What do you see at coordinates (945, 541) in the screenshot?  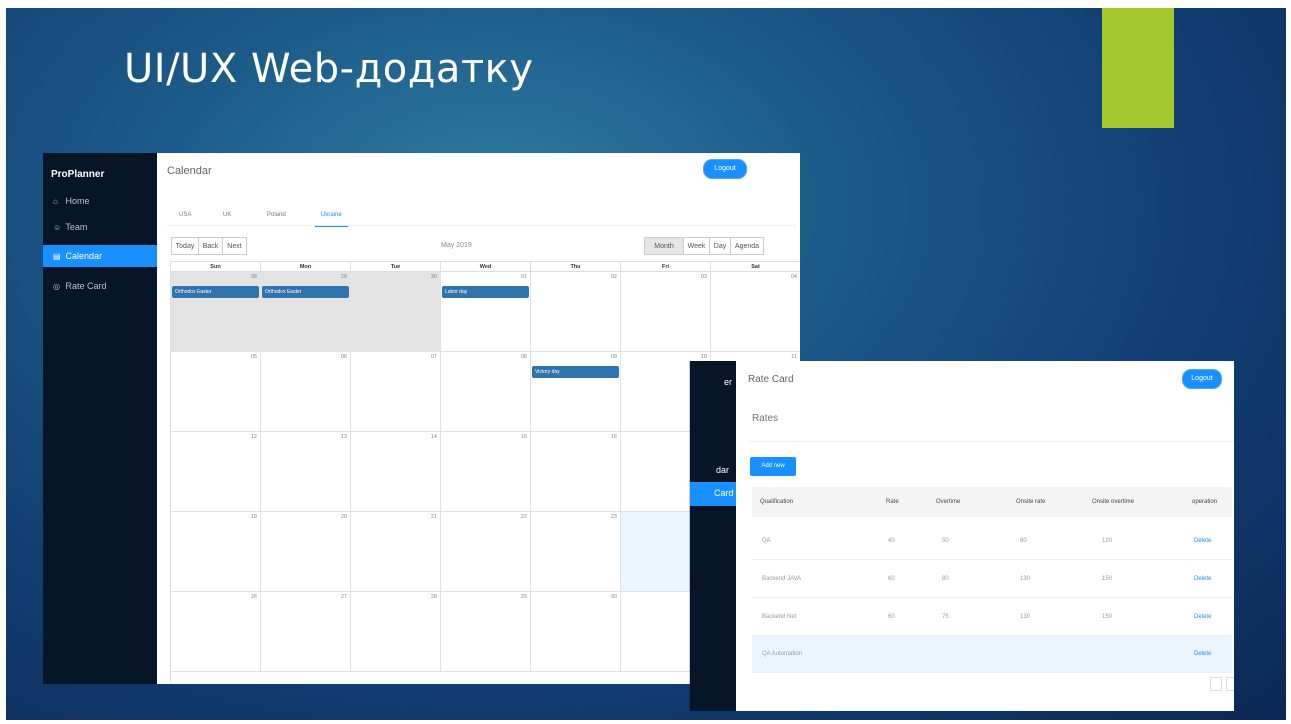 I see `cell-overtime: 50` at bounding box center [945, 541].